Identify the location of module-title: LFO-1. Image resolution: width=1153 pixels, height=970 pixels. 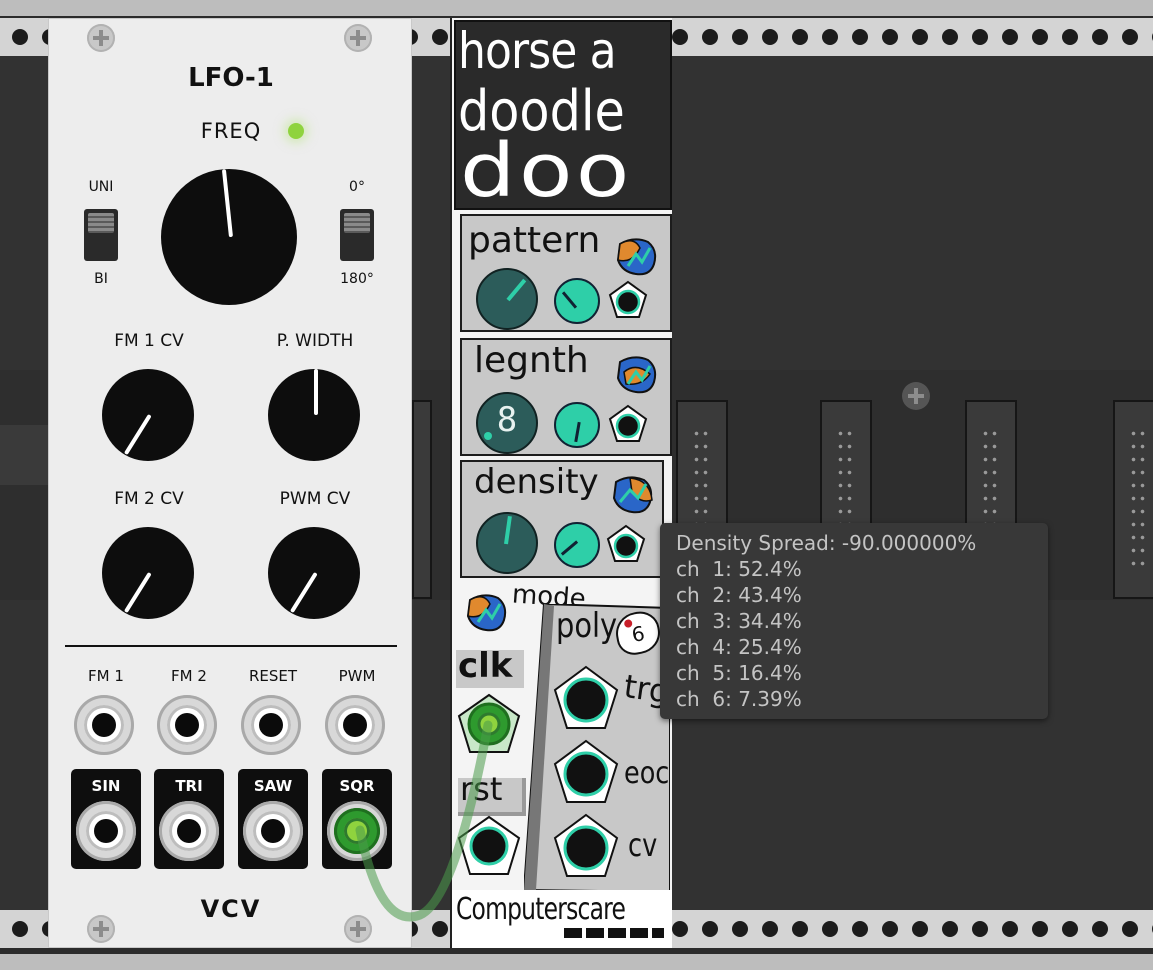
(231, 78).